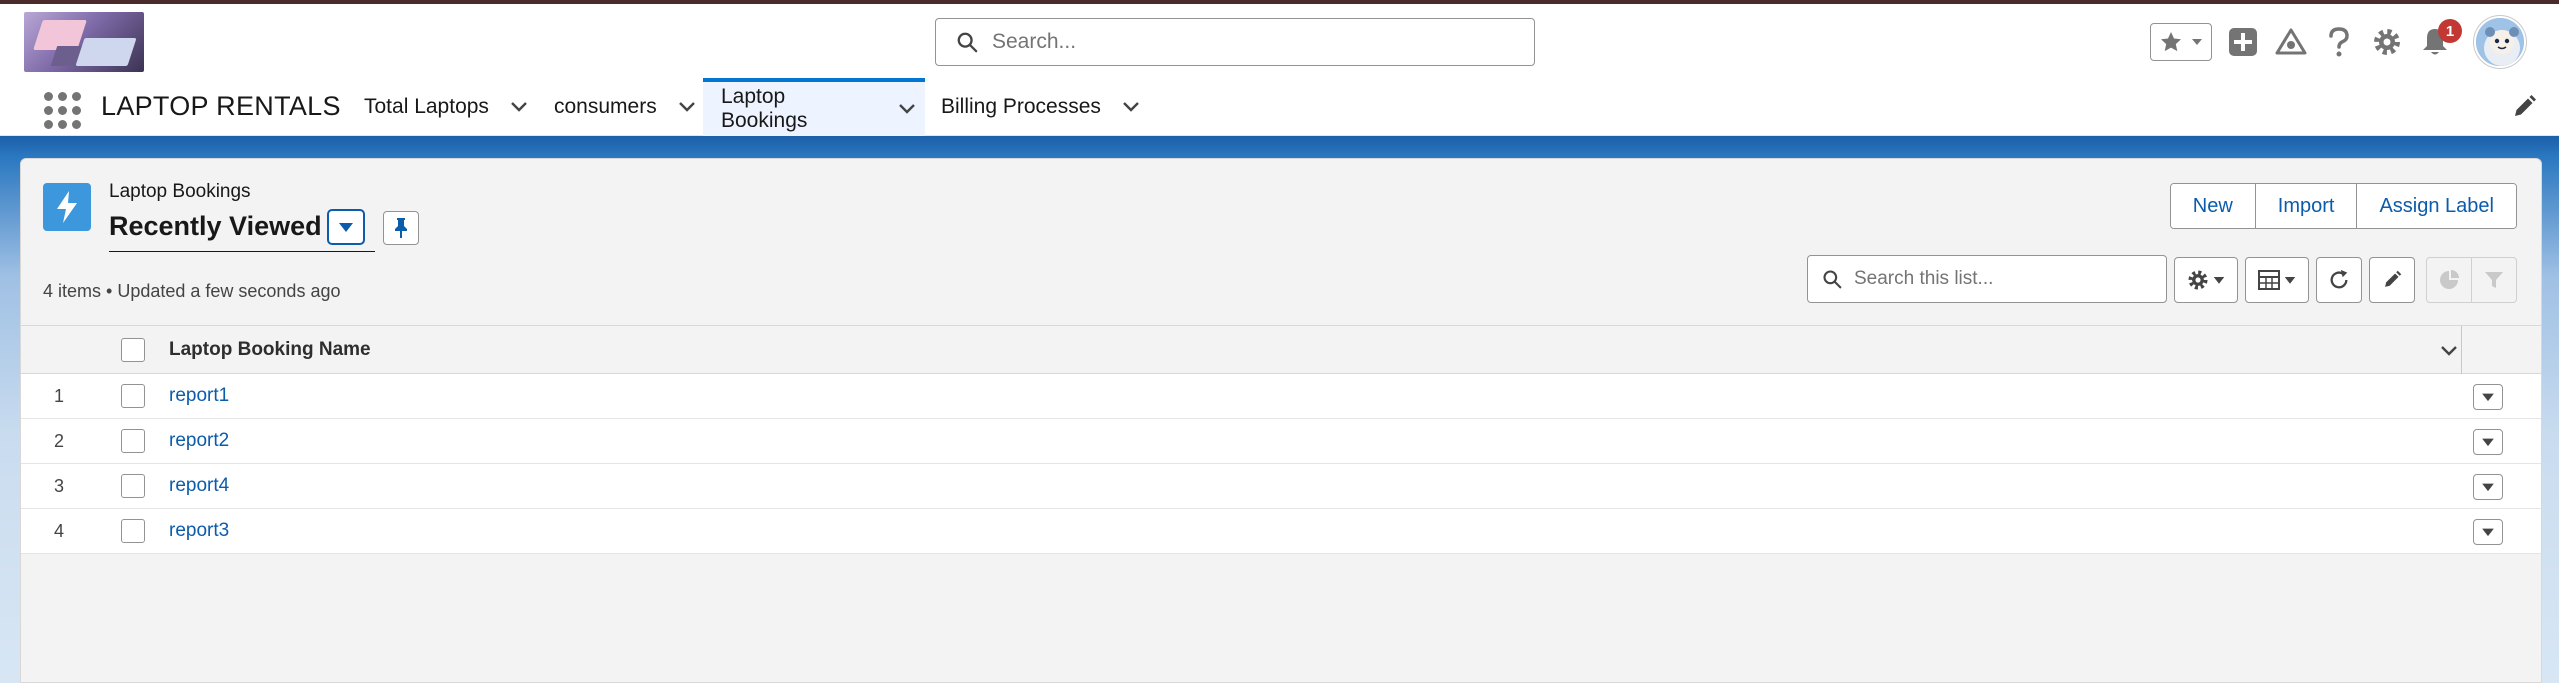  What do you see at coordinates (2212, 206) in the screenshot?
I see `new-button: New` at bounding box center [2212, 206].